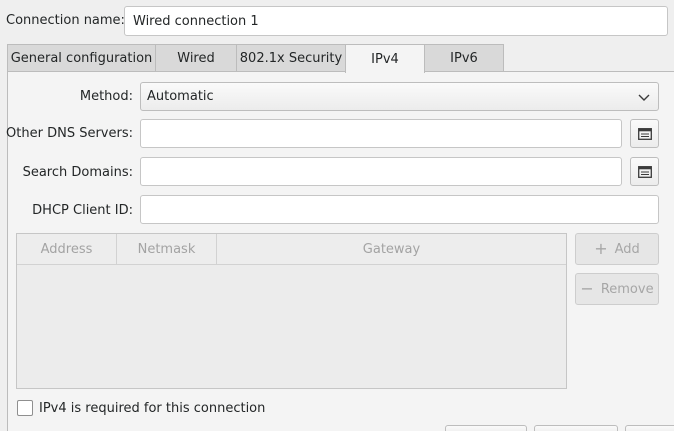 The height and width of the screenshot is (431, 674). Describe the element at coordinates (180, 96) in the screenshot. I see `method-value: Automatic` at that location.